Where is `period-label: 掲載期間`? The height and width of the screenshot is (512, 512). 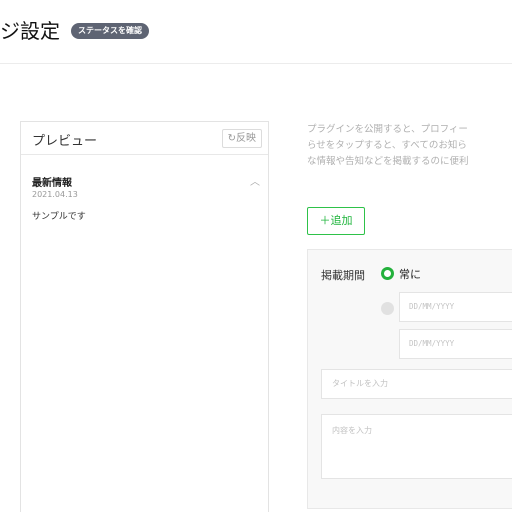 period-label: 掲載期間 is located at coordinates (343, 275).